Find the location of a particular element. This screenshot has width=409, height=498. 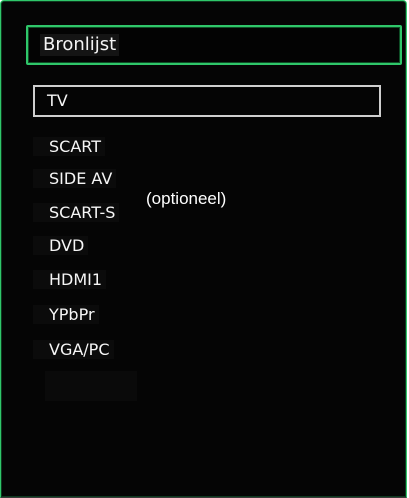

source-item-label: SCART-S is located at coordinates (76, 212).